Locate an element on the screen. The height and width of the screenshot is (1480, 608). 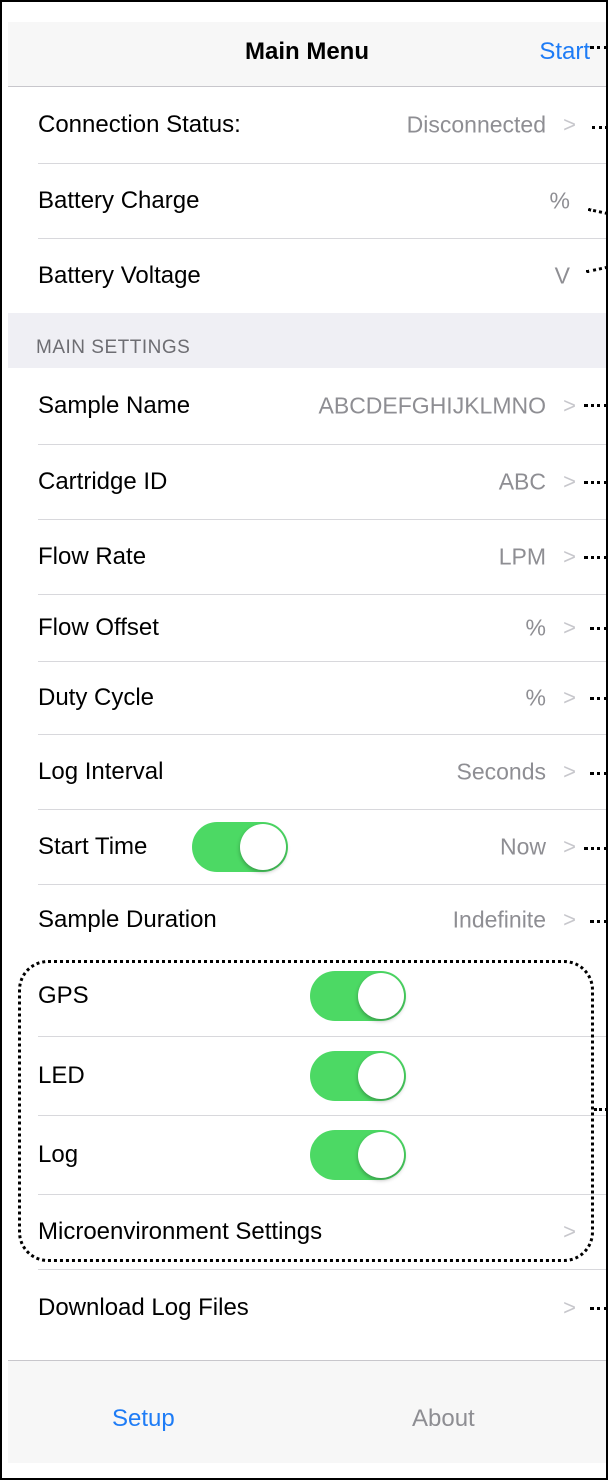
sample-duration-label: Sample Duration is located at coordinates (127, 919).